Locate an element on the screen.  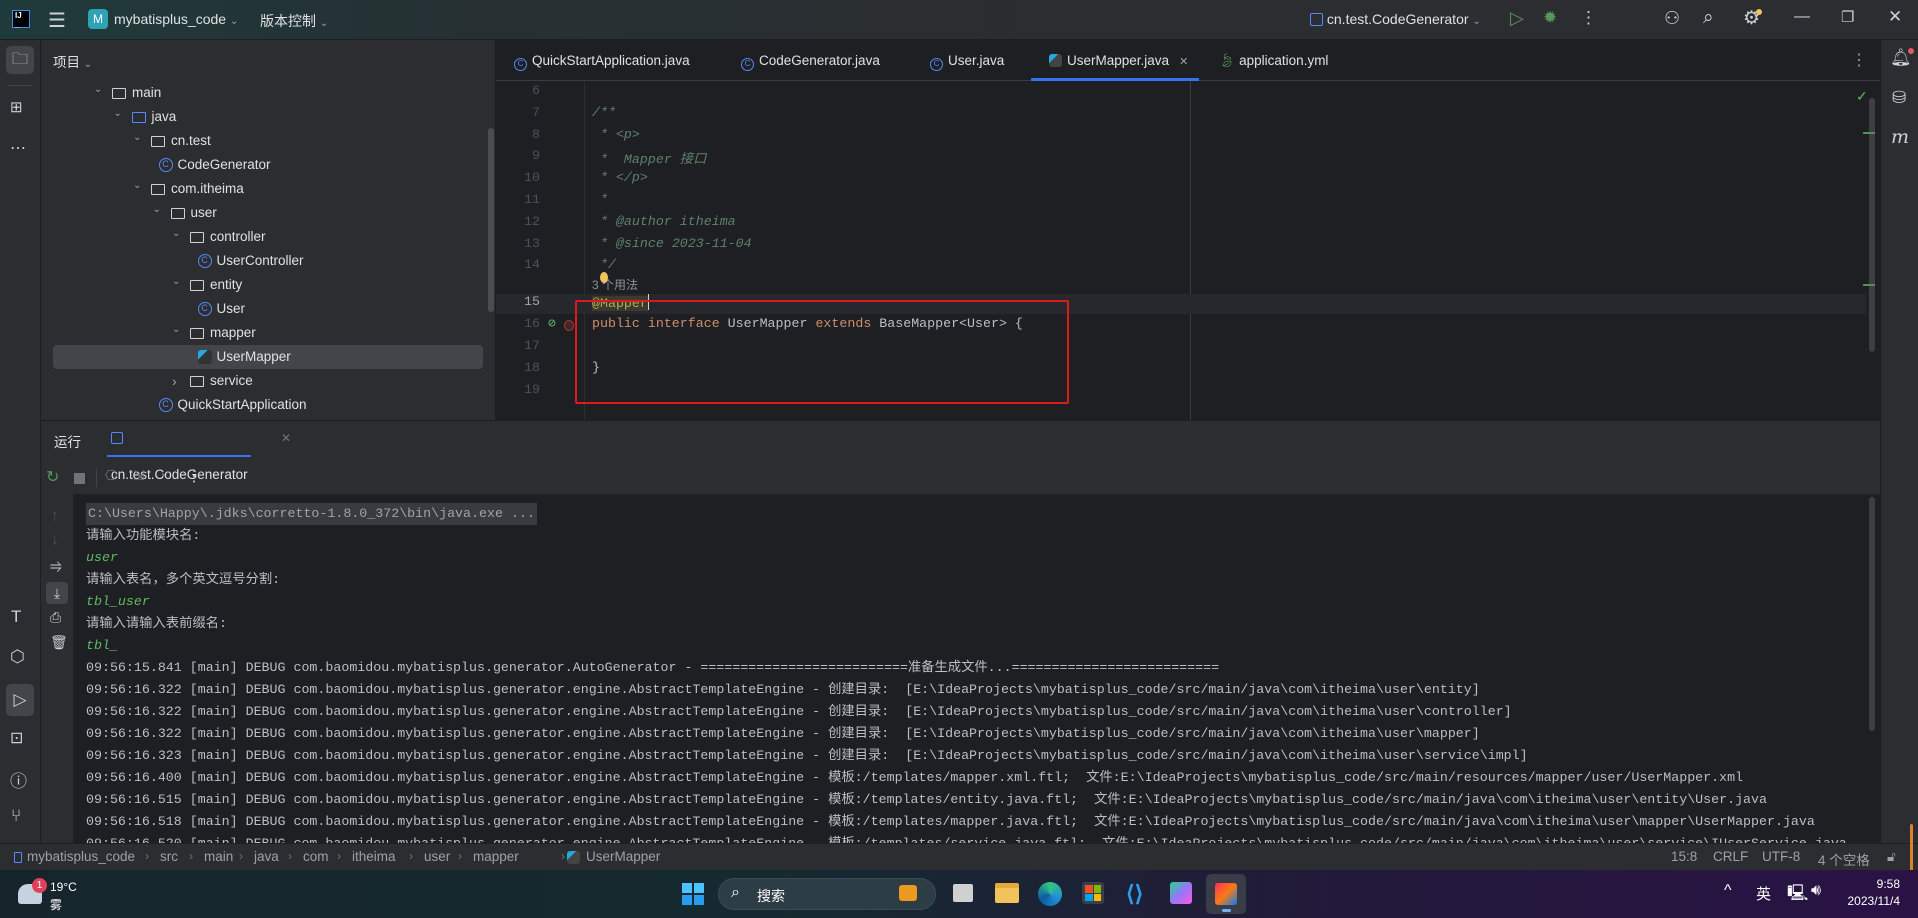
tree-item: › service is located at coordinates (268, 381).